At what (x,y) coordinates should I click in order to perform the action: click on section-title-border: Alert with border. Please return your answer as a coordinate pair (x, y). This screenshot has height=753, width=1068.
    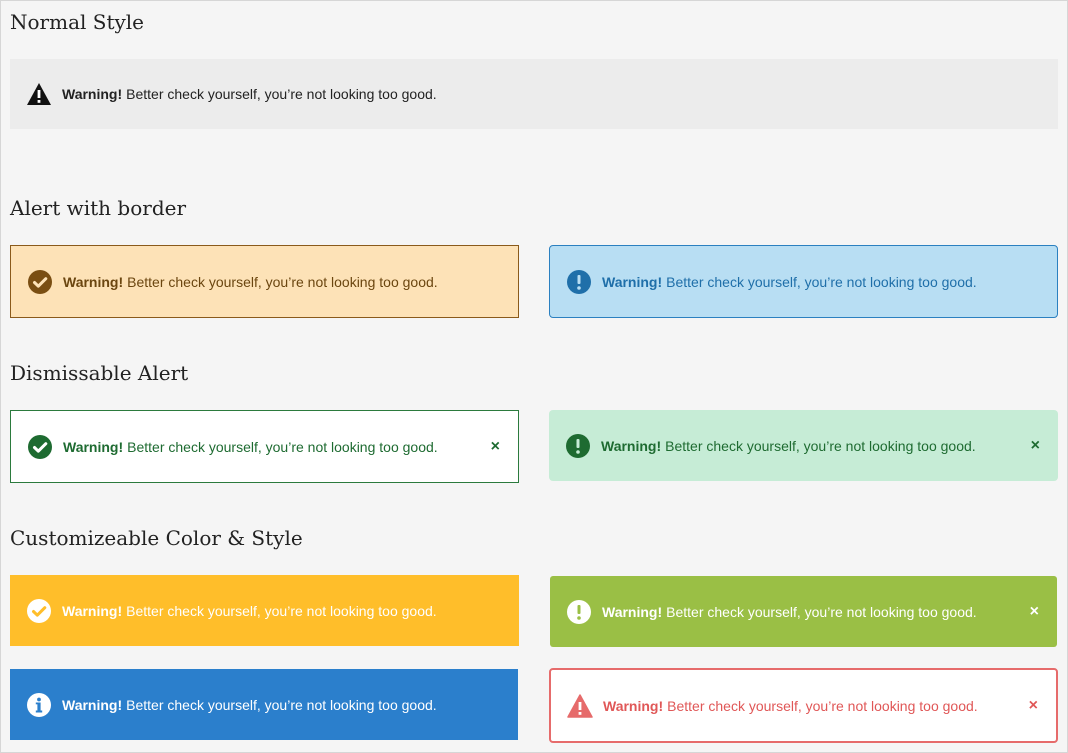
    Looking at the image, I should click on (98, 208).